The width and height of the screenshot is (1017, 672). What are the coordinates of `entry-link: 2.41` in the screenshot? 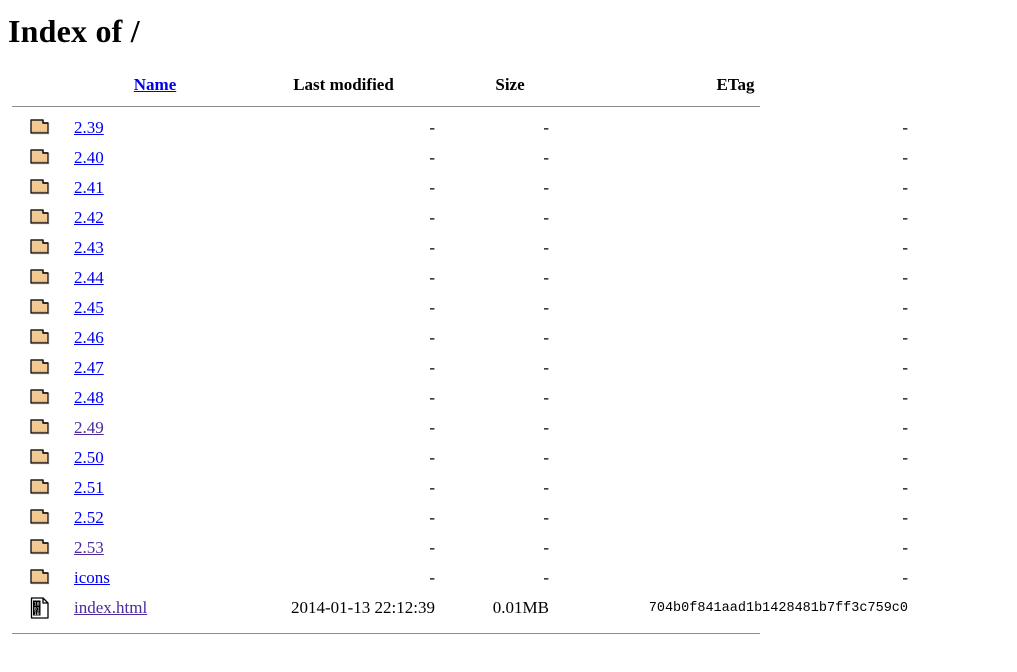 It's located at (89, 187).